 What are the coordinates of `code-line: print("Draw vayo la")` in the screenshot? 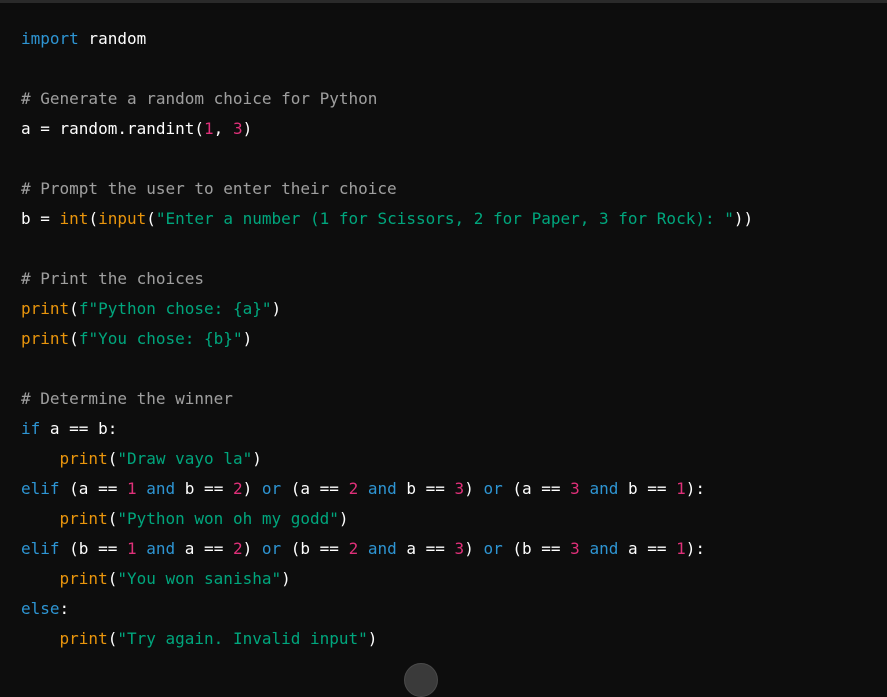 It's located at (454, 459).